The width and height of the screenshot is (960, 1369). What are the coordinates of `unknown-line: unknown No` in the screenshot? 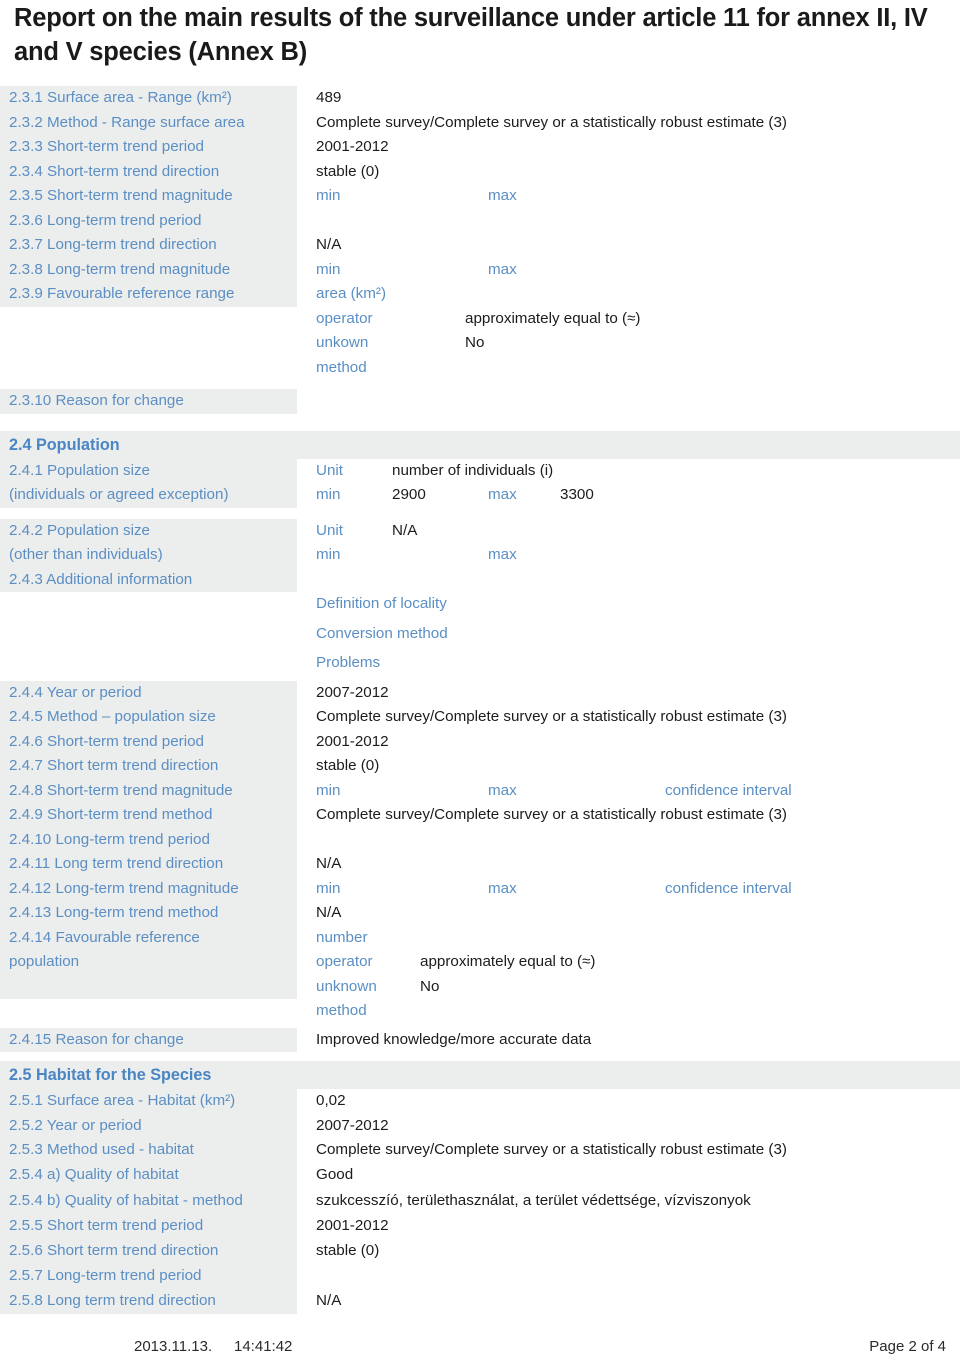 It's located at (638, 987).